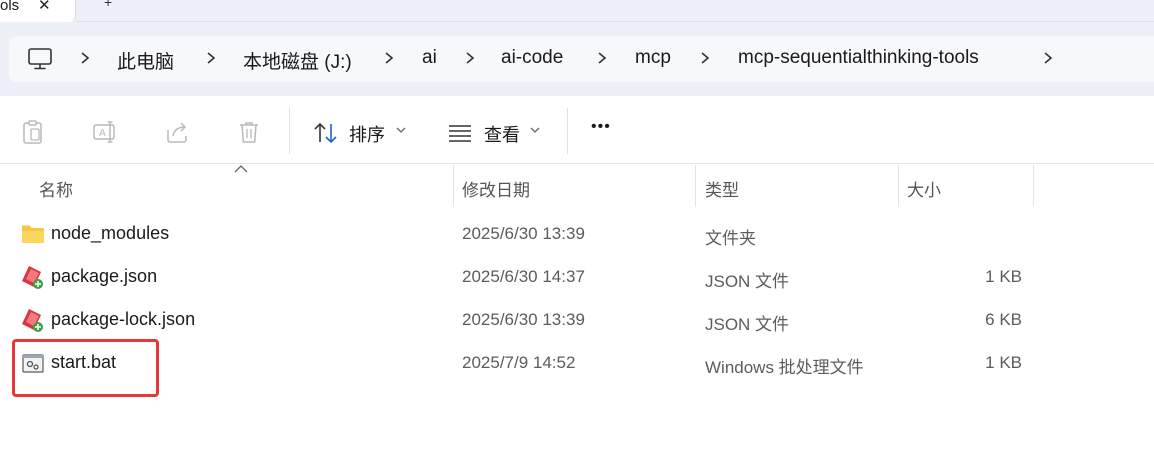 The width and height of the screenshot is (1154, 457). Describe the element at coordinates (784, 367) in the screenshot. I see `file-type: Windows 批处理文件` at that location.